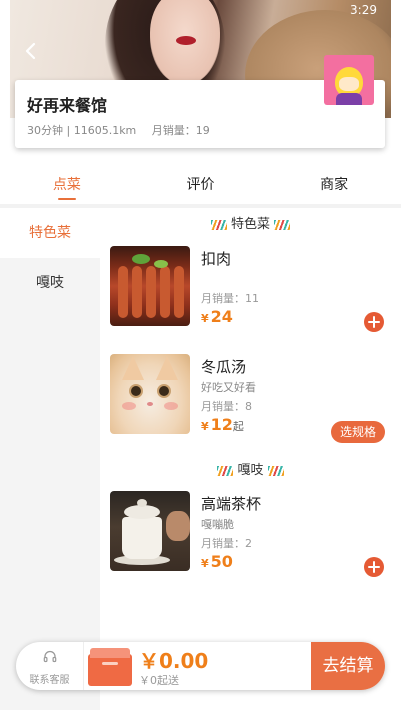  I want to click on delivery-time: 30分钟, so click(45, 130).